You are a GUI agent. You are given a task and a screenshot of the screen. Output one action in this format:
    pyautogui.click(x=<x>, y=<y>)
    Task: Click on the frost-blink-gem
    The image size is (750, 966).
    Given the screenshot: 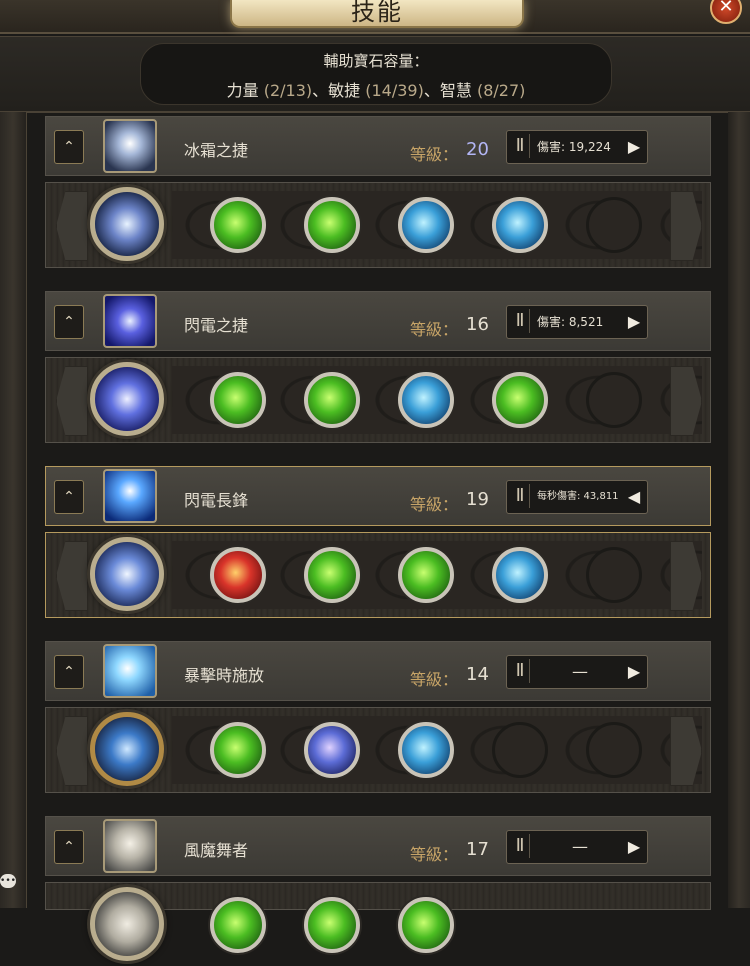 What is the action you would take?
    pyautogui.click(x=127, y=224)
    